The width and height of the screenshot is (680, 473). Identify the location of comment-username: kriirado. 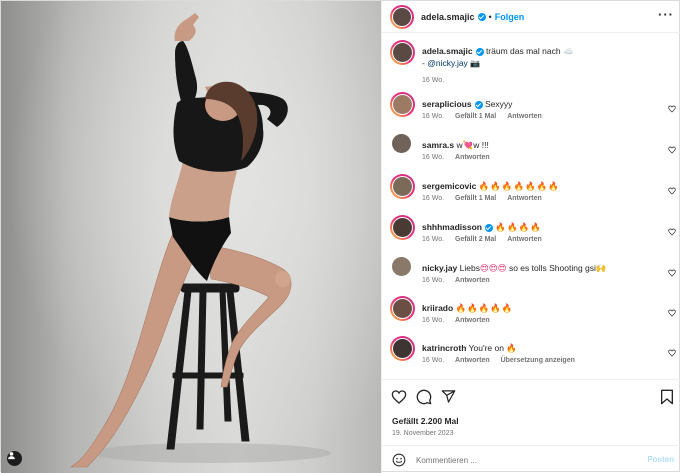
(437, 308).